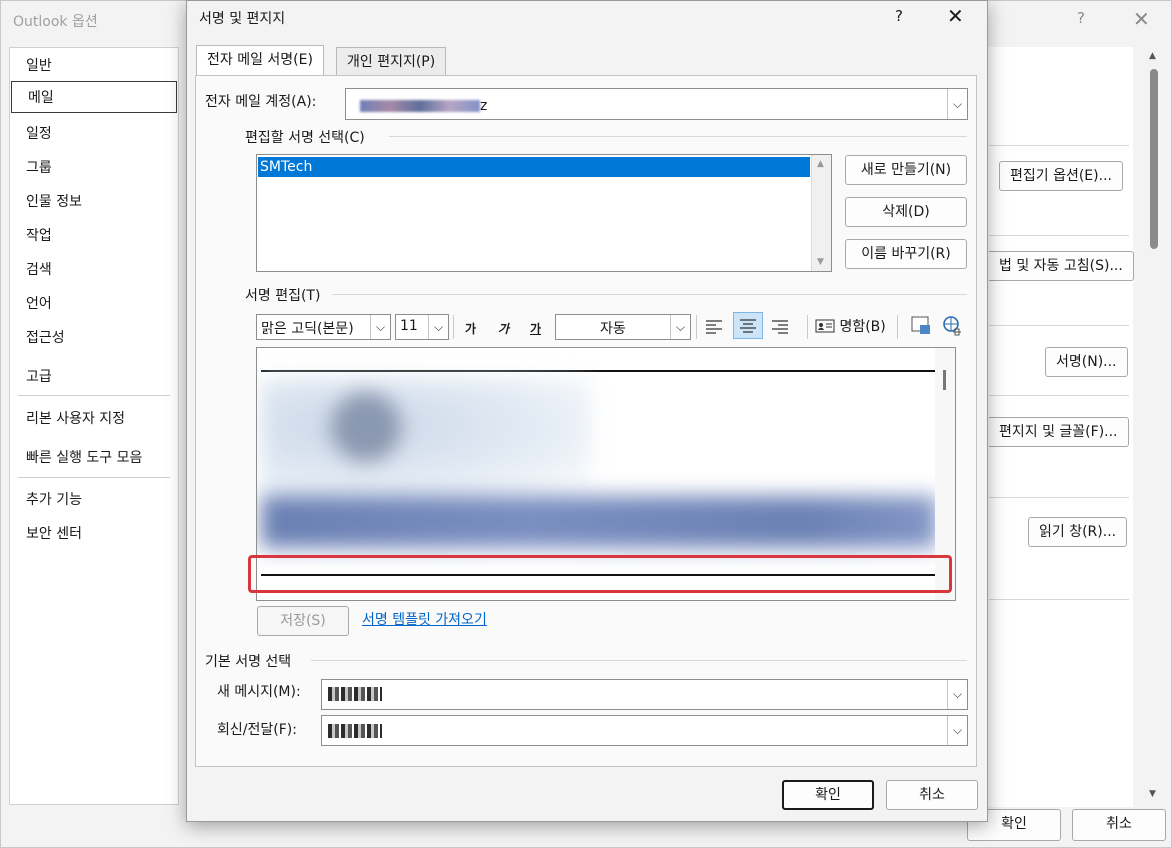 This screenshot has height=848, width=1172. What do you see at coordinates (303, 621) in the screenshot?
I see `save-signature-button: 저장(S)` at bounding box center [303, 621].